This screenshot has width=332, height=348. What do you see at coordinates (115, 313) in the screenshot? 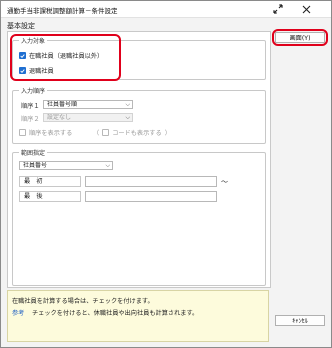
I see `help-text-line2: チェックを付けると、休職社員や出向社員も計算されます。` at bounding box center [115, 313].